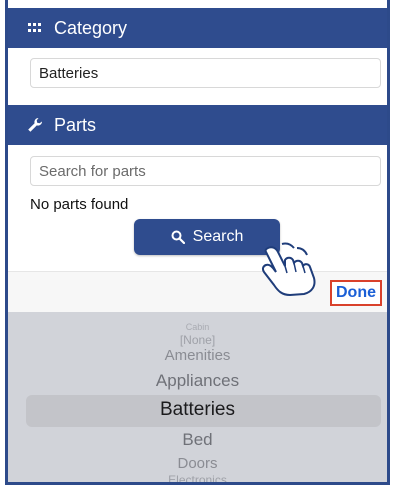  What do you see at coordinates (197, 28) in the screenshot?
I see `category-header: Category` at bounding box center [197, 28].